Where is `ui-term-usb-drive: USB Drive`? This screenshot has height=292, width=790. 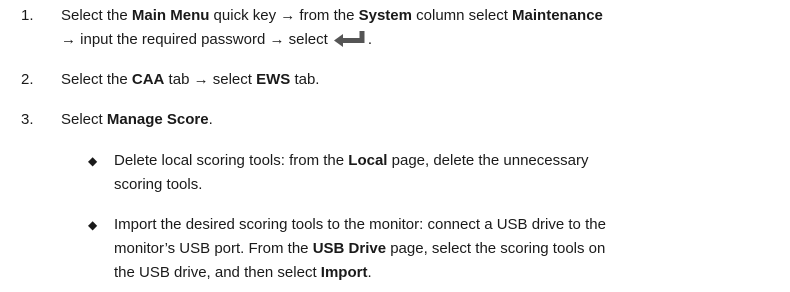
ui-term-usb-drive: USB Drive is located at coordinates (349, 248).